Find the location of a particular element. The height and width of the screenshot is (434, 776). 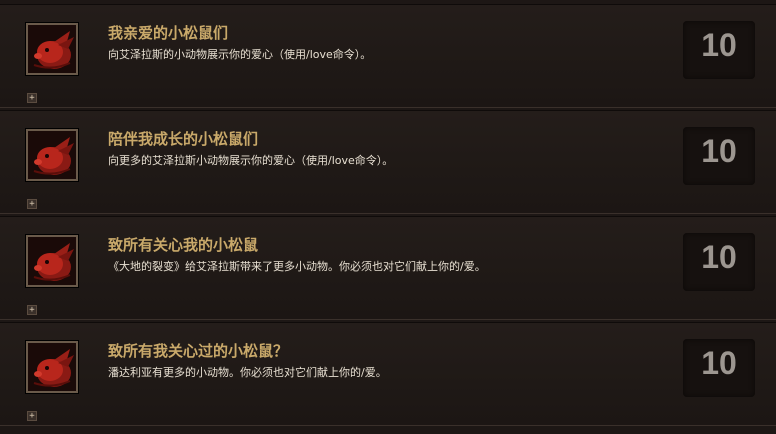

achievement-description: 向艾泽拉斯的小动物展示你的爱心（使用/love命令）。 is located at coordinates (240, 54).